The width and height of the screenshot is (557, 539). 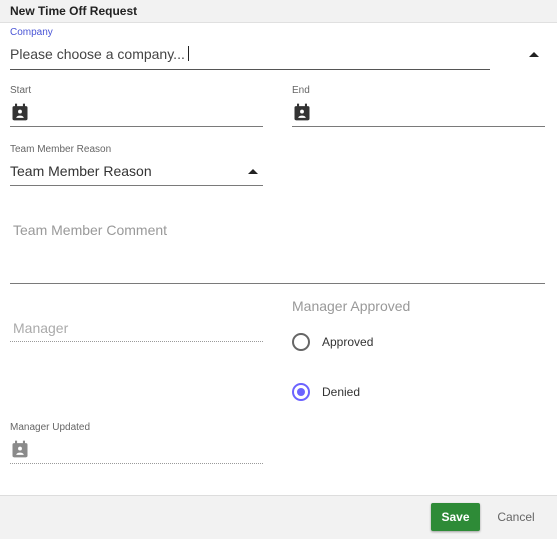 I want to click on end-label: End, so click(x=301, y=90).